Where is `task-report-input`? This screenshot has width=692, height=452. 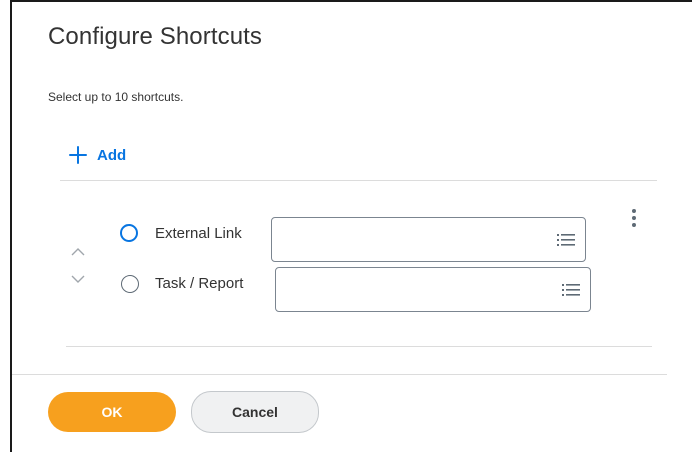
task-report-input is located at coordinates (418, 289).